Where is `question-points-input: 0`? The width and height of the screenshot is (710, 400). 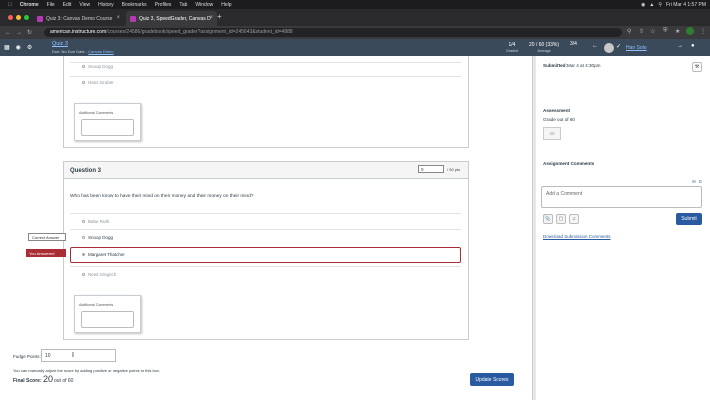
question-points-input: 0 is located at coordinates (431, 169).